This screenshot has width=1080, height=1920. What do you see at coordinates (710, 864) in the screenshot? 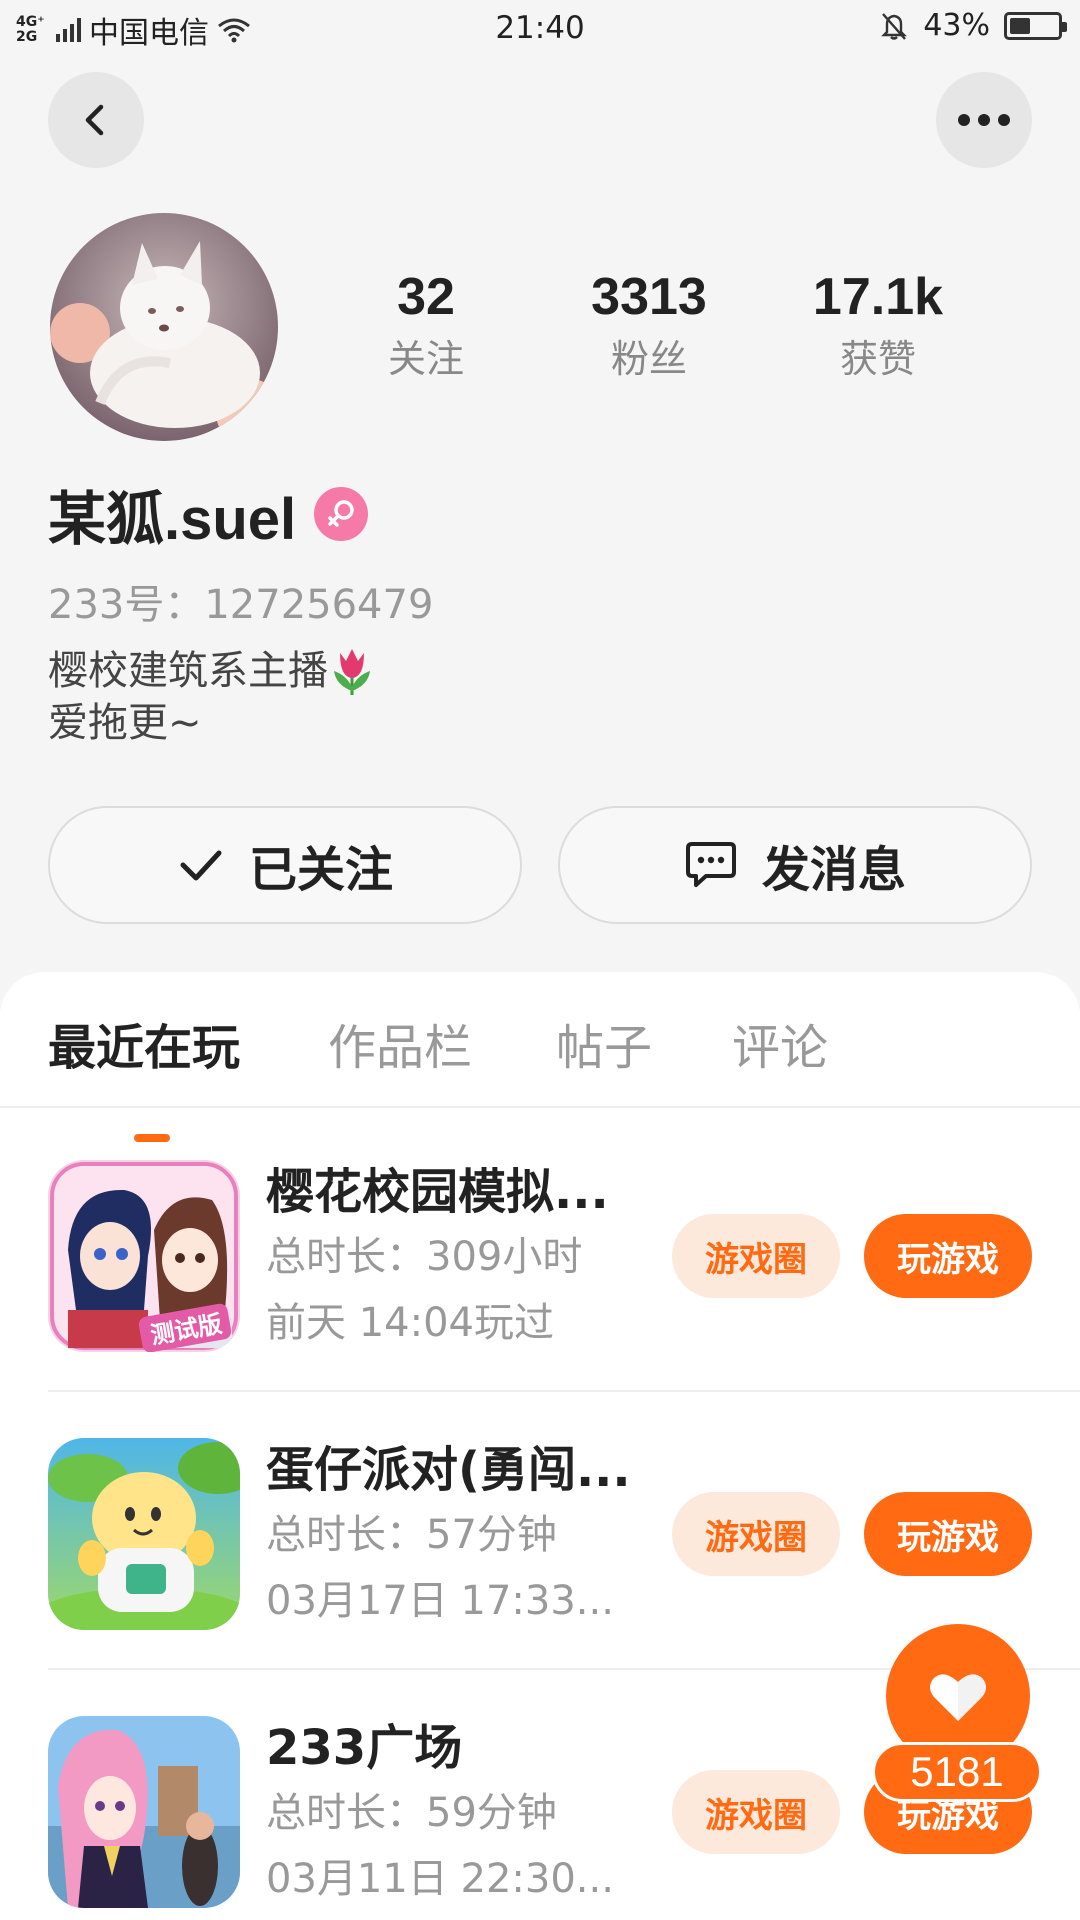
I see `chat-bubble-icon` at bounding box center [710, 864].